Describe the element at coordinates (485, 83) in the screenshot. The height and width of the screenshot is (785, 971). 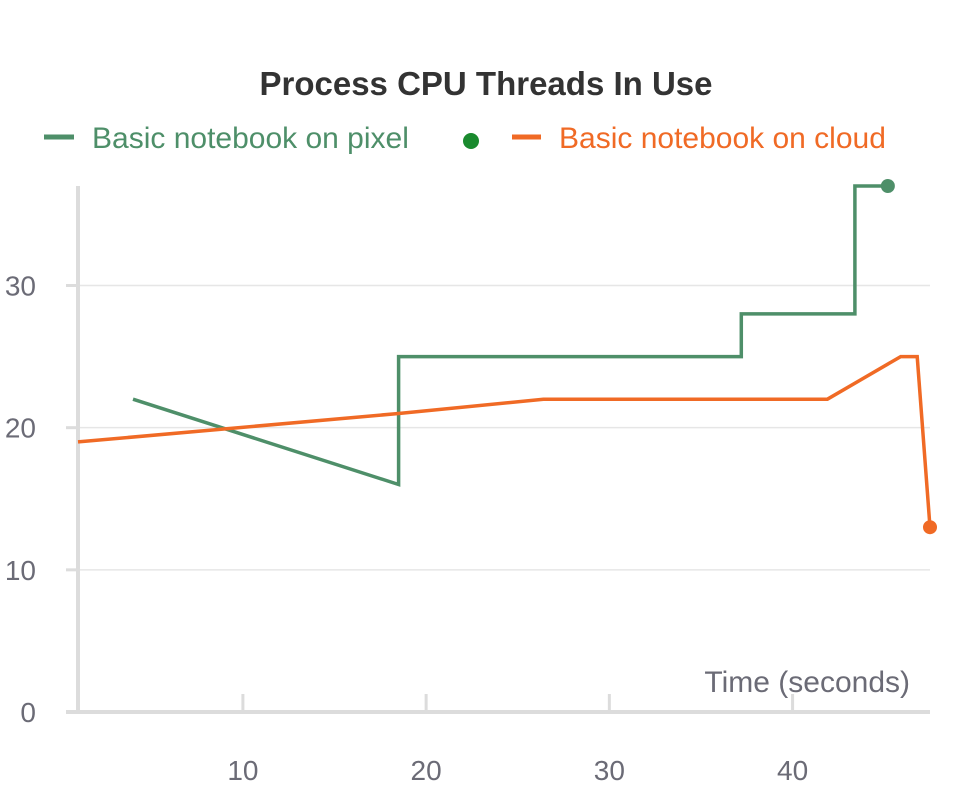
I see `chart-title: Process CPU Threads In Use` at that location.